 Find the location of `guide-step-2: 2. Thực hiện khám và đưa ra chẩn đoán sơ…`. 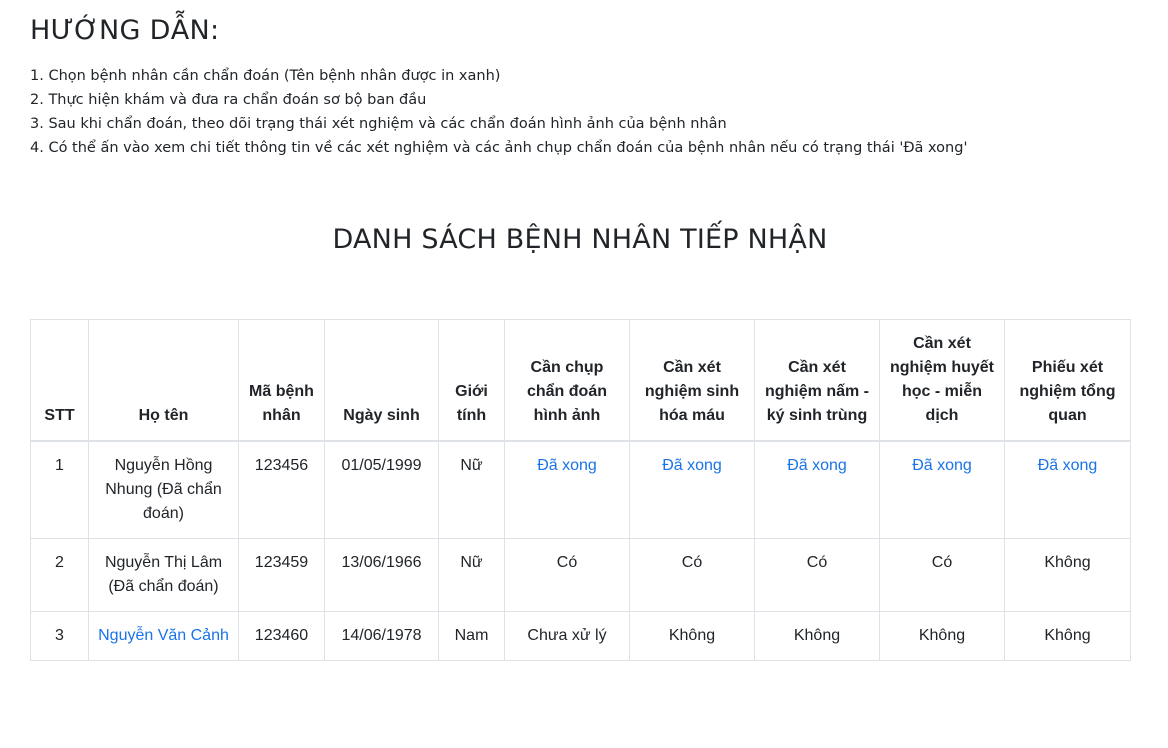

guide-step-2: 2. Thực hiện khám và đưa ra chẩn đoán sơ… is located at coordinates (228, 100).